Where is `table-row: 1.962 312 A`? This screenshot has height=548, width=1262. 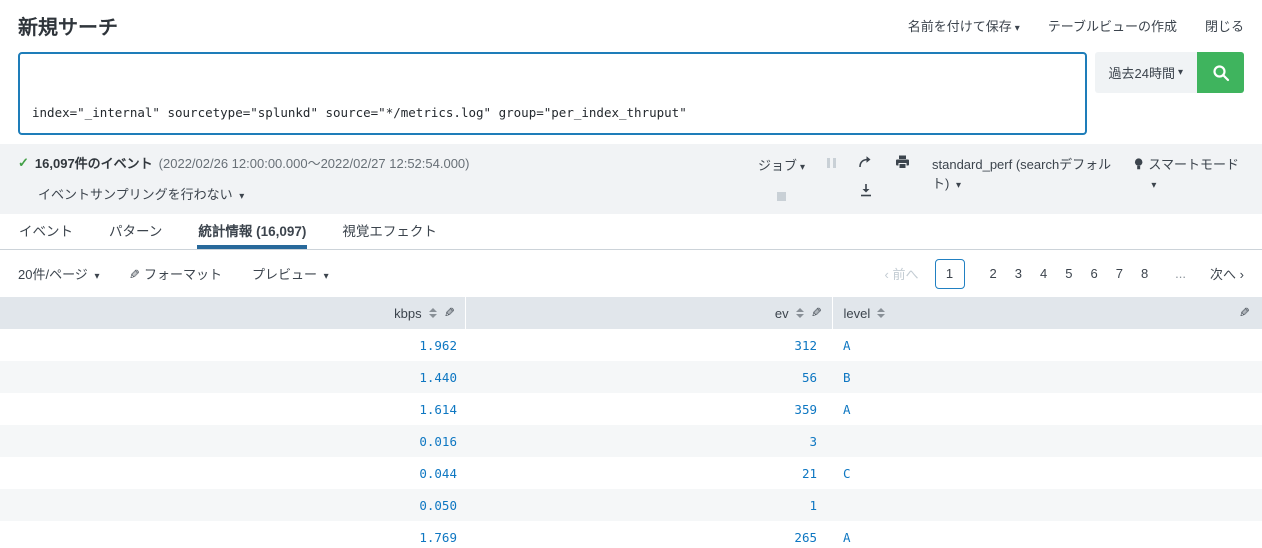 table-row: 1.962 312 A is located at coordinates (631, 345).